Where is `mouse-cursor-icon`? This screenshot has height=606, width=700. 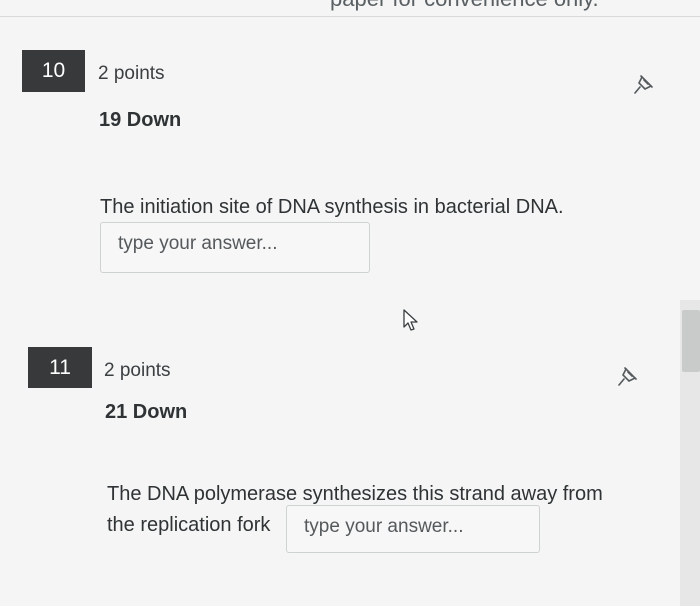 mouse-cursor-icon is located at coordinates (410, 320).